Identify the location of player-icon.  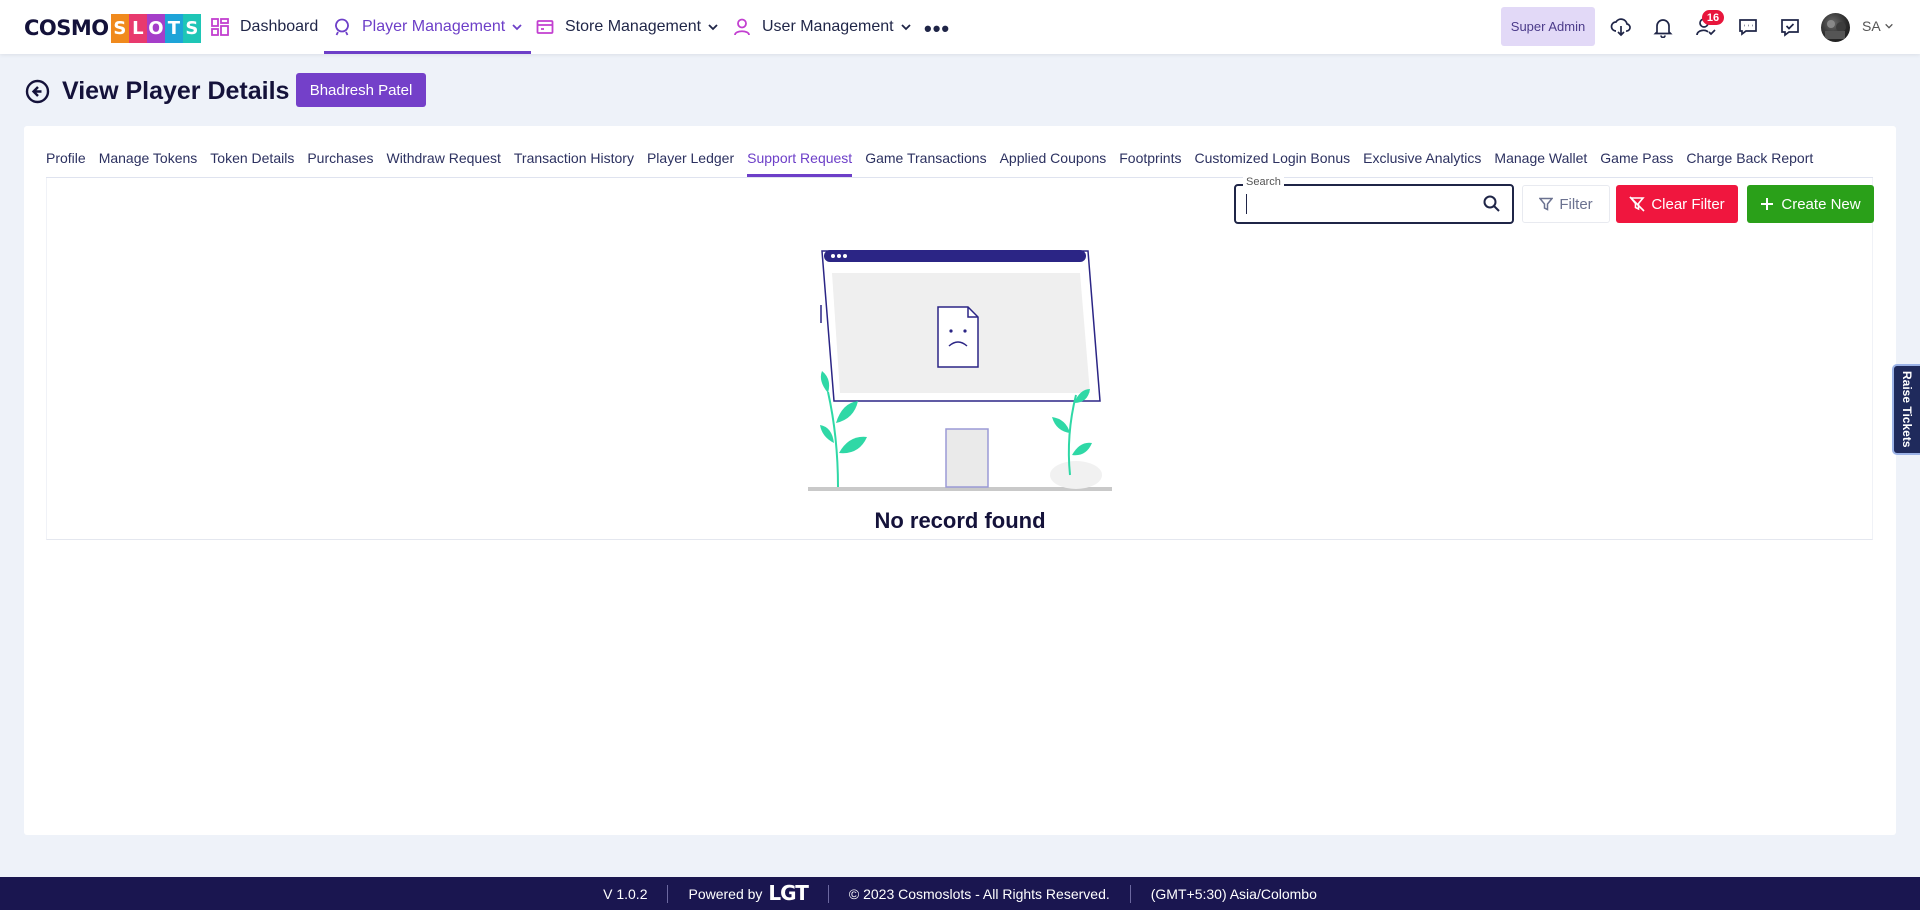
(342, 27).